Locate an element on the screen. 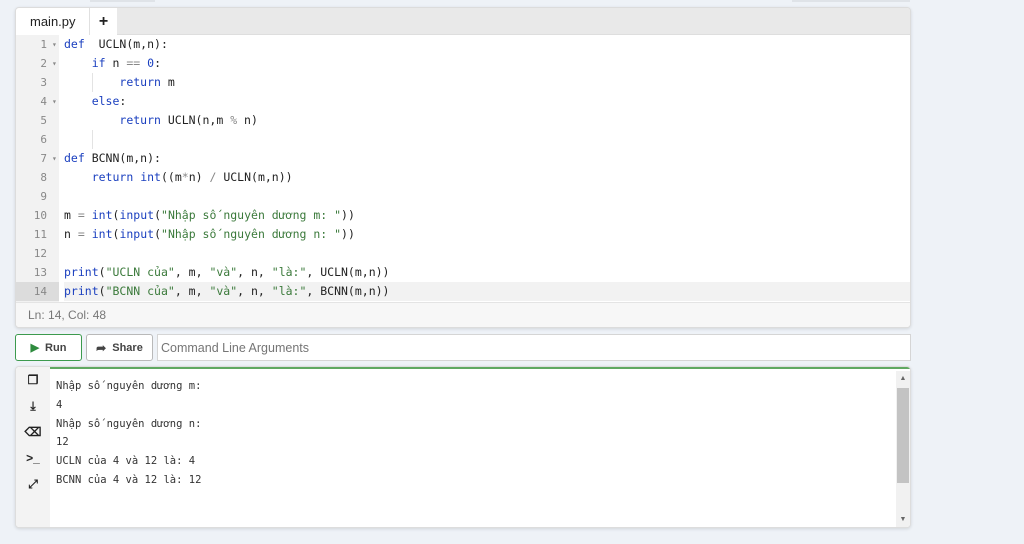 The image size is (1024, 544). code-token: "Nhập số nguyên dương n: " is located at coordinates (251, 234).